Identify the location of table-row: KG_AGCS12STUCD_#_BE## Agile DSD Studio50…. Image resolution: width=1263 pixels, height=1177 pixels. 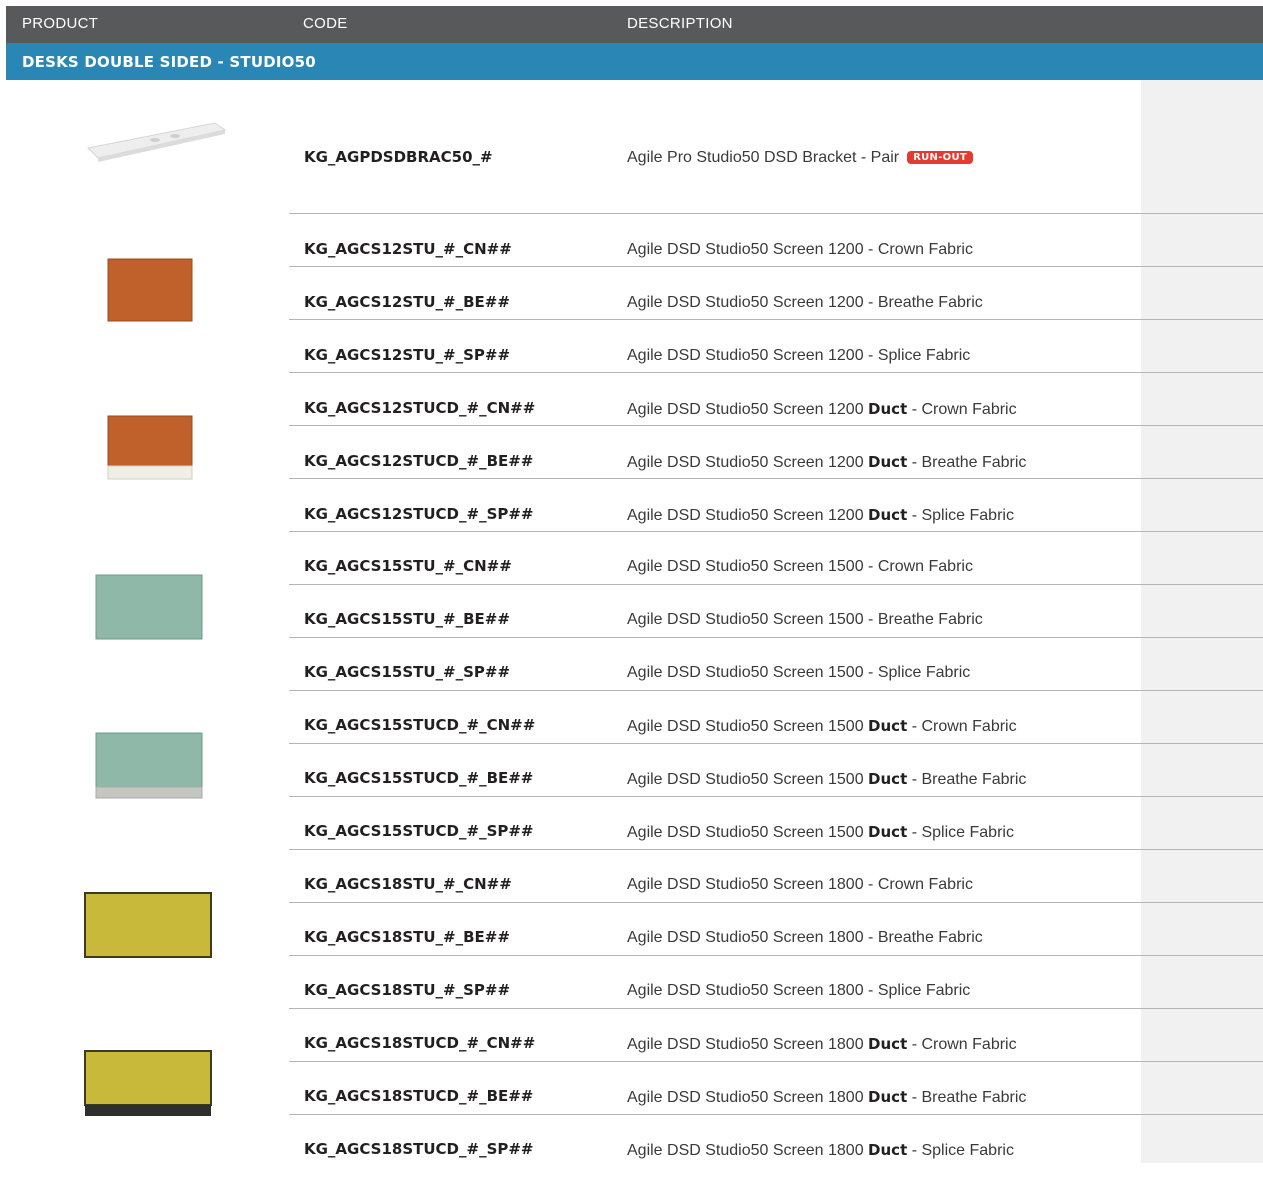
(715, 462).